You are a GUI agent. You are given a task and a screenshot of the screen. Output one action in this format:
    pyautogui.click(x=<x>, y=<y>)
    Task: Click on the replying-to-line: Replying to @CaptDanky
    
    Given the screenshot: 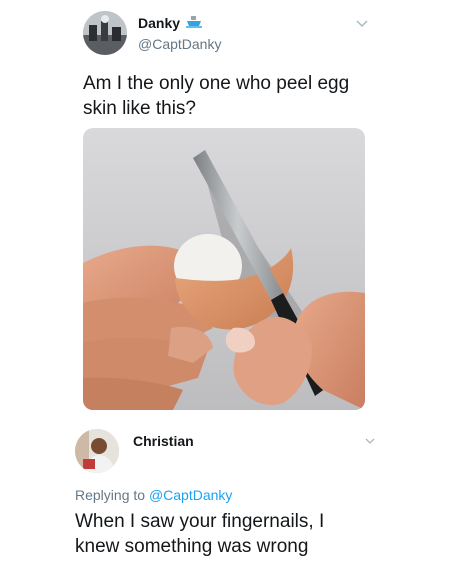 What is the action you would take?
    pyautogui.click(x=153, y=495)
    